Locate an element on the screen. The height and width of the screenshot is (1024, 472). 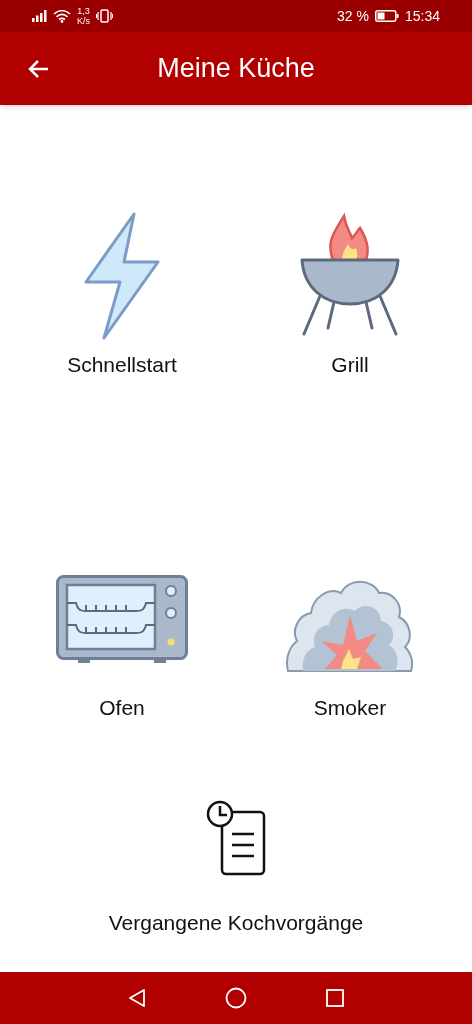
square-icon is located at coordinates (335, 998).